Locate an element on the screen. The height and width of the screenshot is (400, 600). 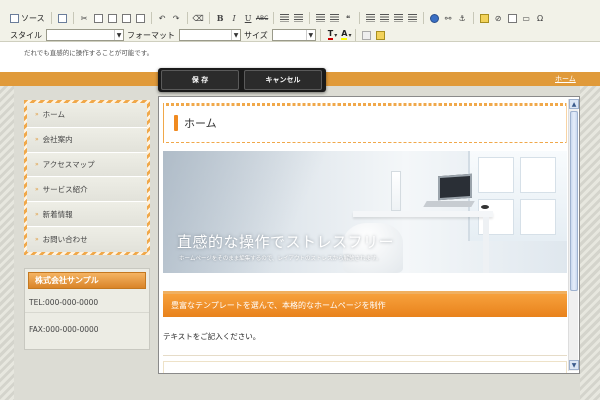
paste-text-button is located at coordinates (126, 18).